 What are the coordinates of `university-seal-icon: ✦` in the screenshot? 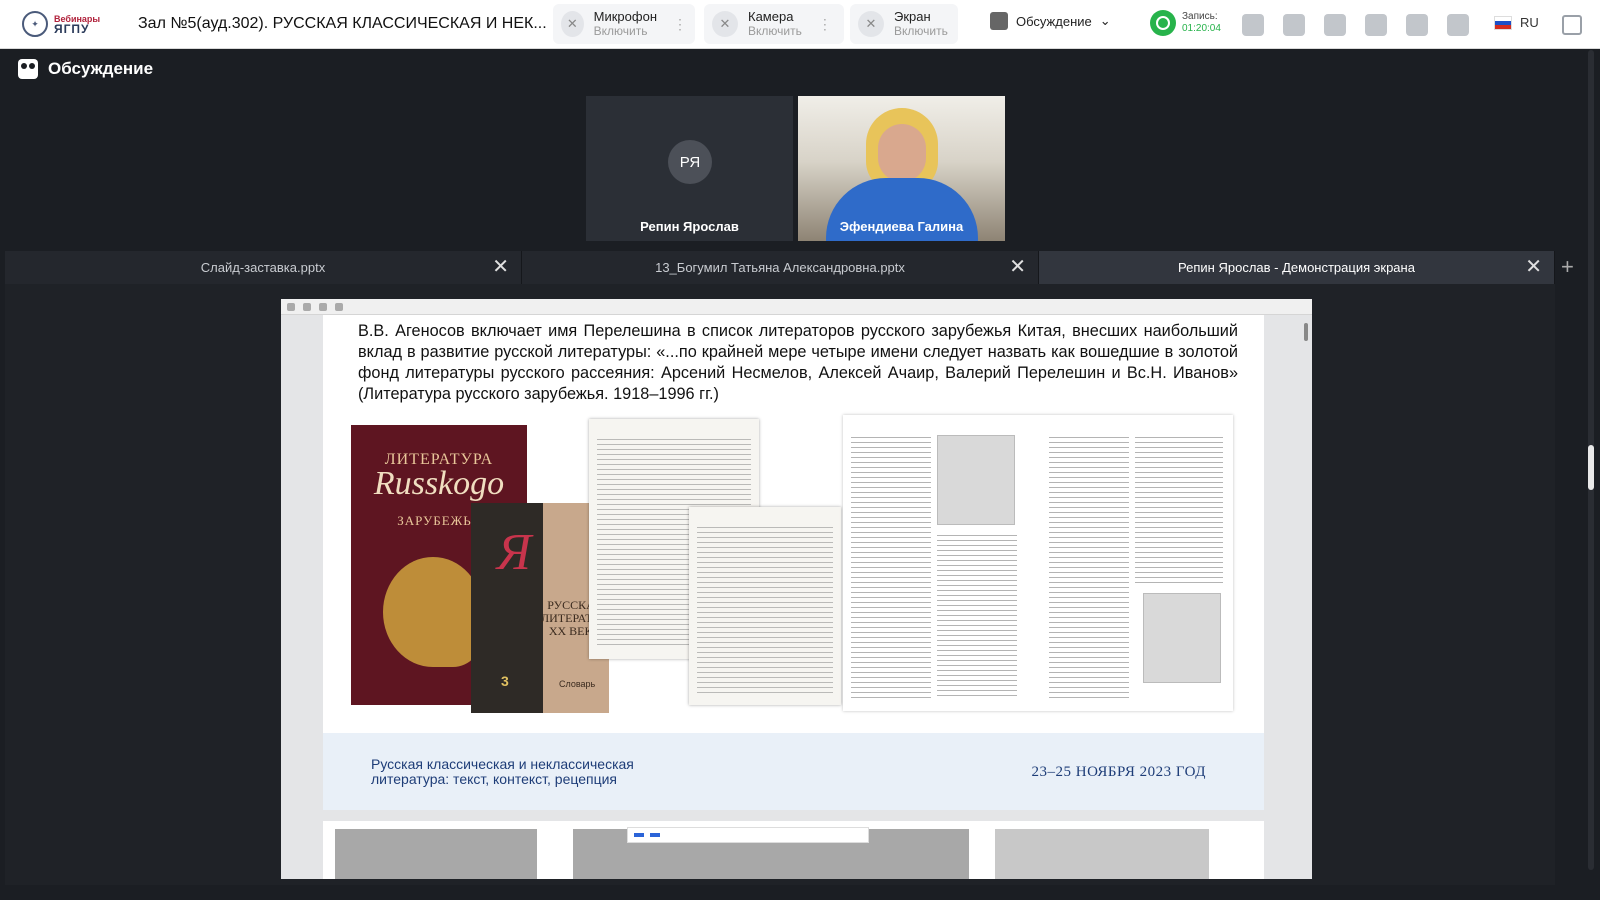 It's located at (35, 24).